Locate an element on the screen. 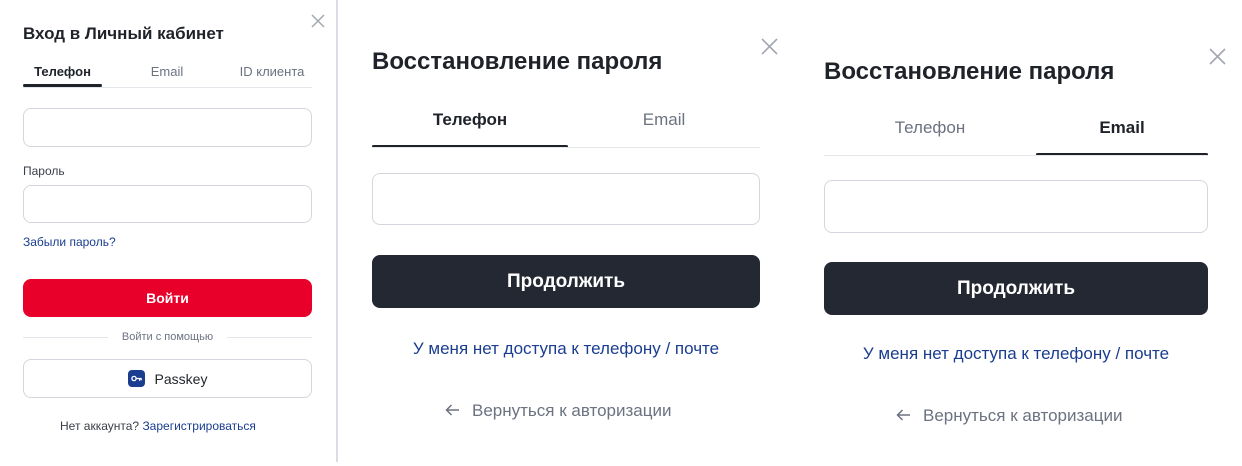 The width and height of the screenshot is (1242, 466). login-button: Войти is located at coordinates (167, 298).